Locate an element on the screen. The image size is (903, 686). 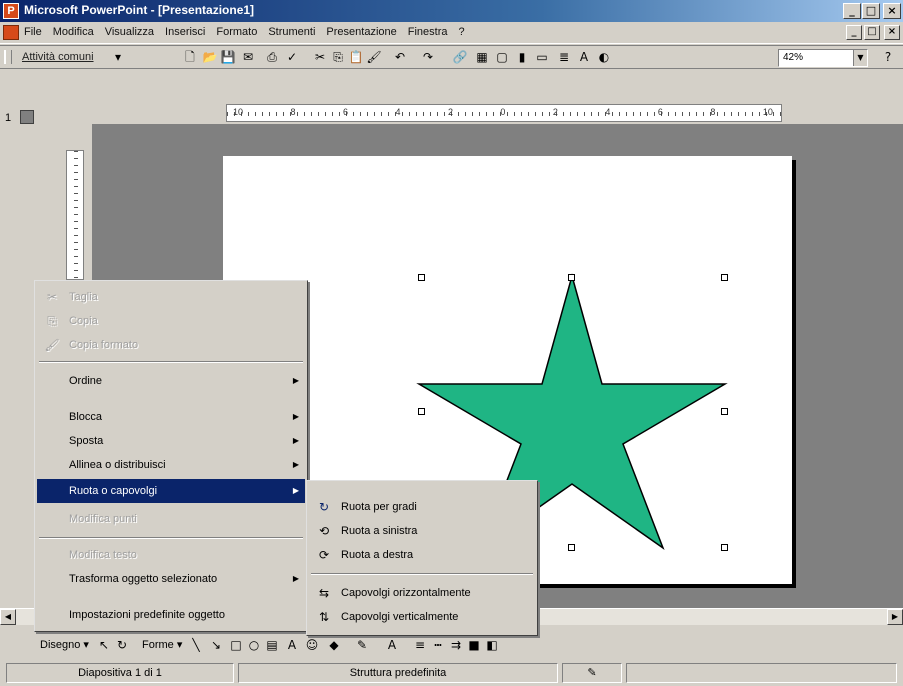
submenu-item-rotate-left: ⟲ Ruota a sinistra is located at coordinates (422, 531).